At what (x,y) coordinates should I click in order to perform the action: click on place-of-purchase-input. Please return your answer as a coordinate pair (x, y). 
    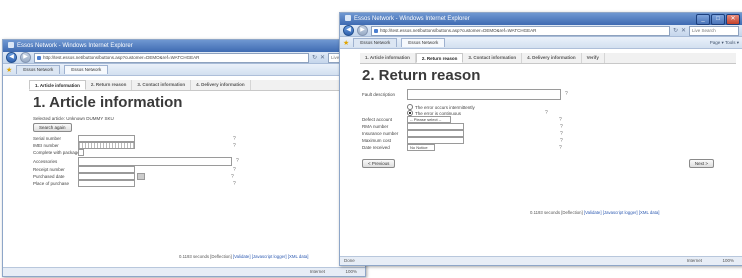
    Looking at the image, I should click on (106, 183).